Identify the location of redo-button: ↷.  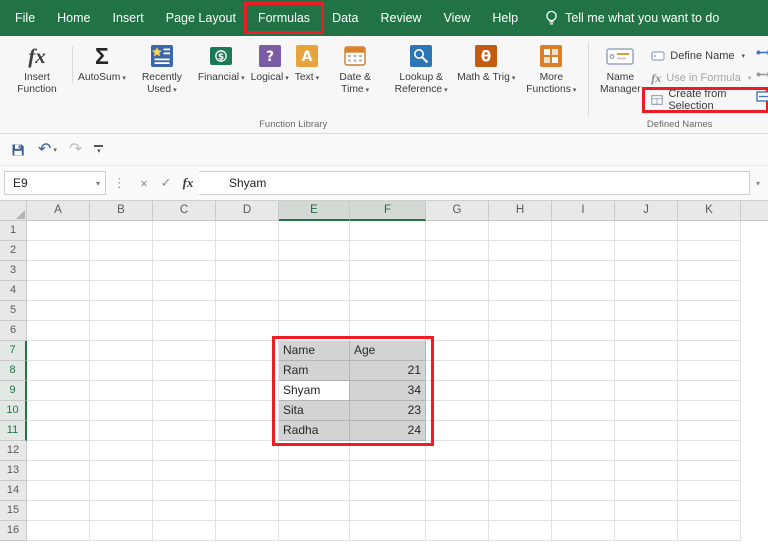
(75, 149).